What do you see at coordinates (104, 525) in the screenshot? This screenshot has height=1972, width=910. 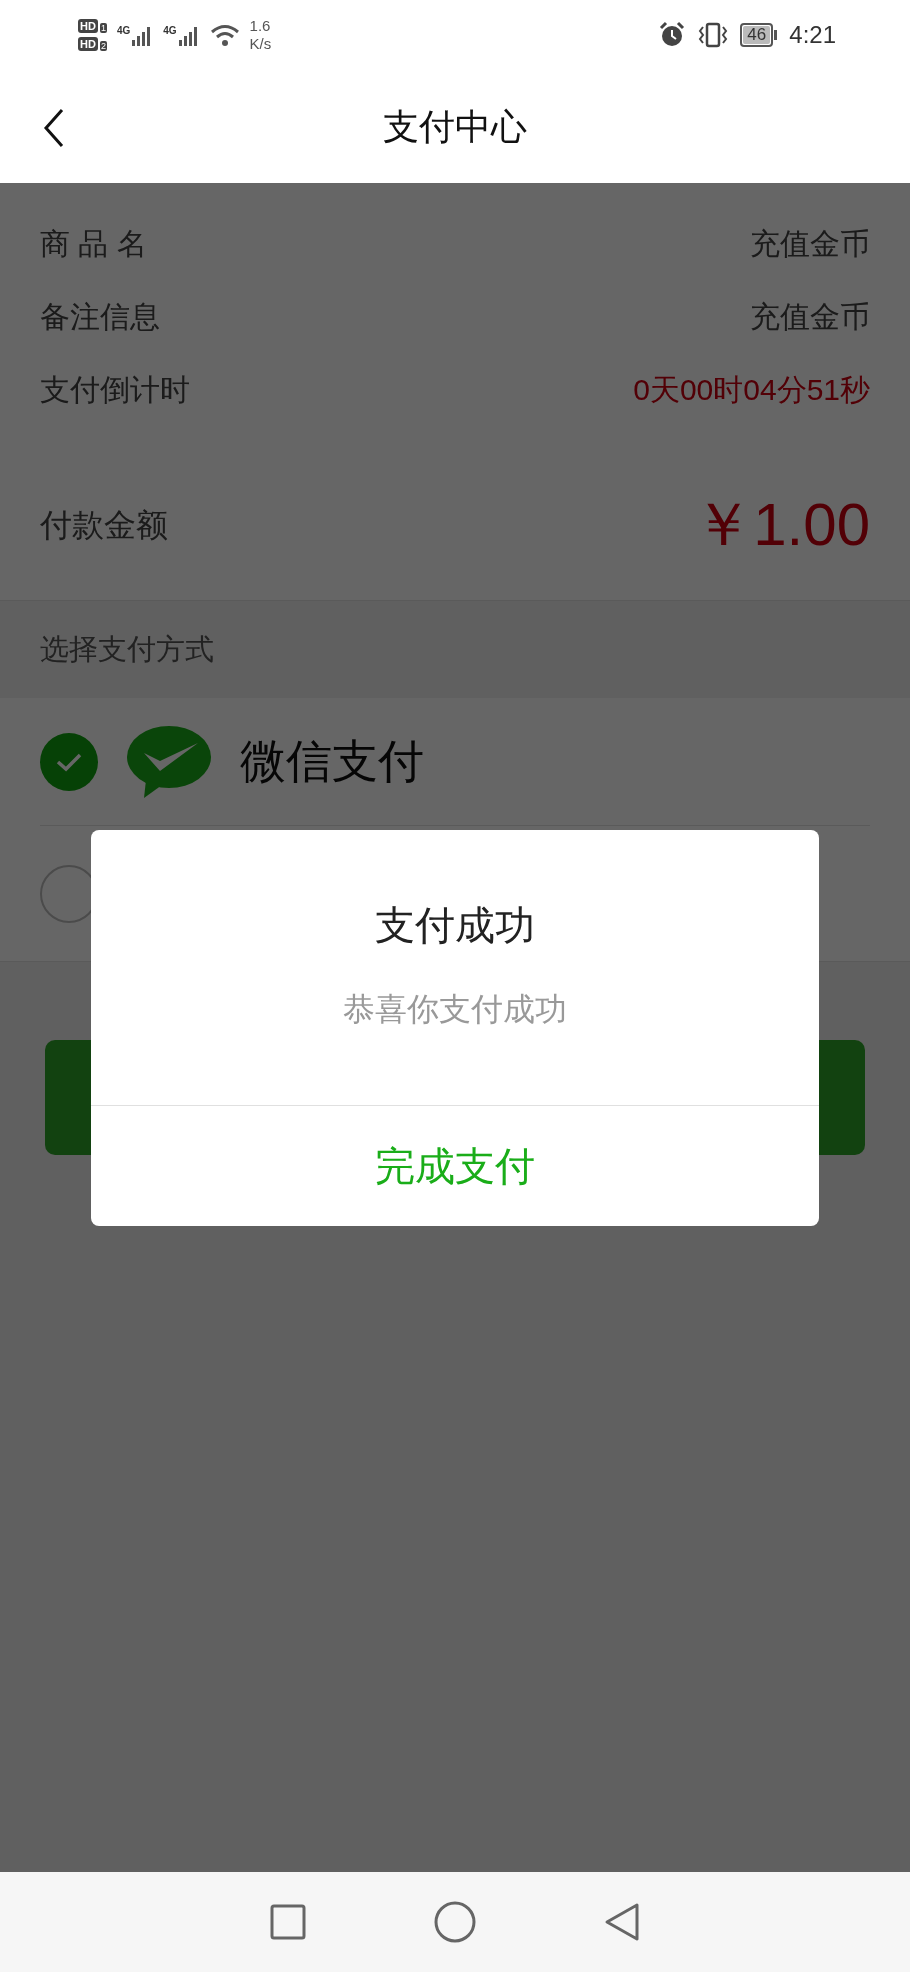 I see `amount-label: 付款金额` at bounding box center [104, 525].